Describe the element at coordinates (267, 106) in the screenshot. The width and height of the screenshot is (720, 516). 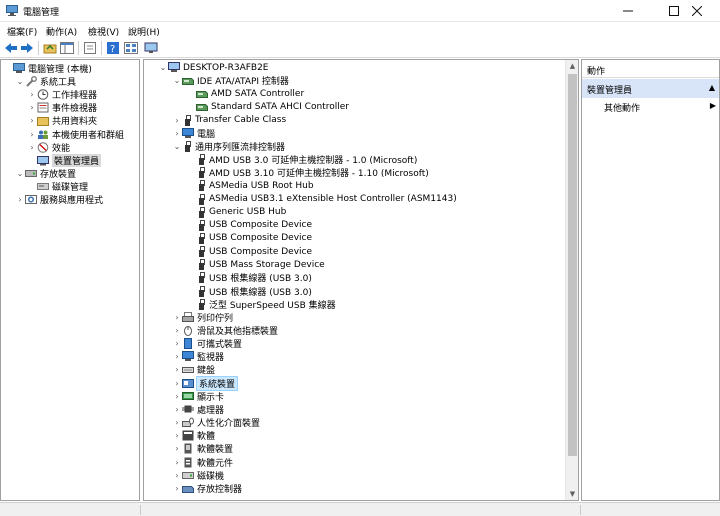
I see `device-tree-item-row: Standard SATA AHCI Controller` at that location.